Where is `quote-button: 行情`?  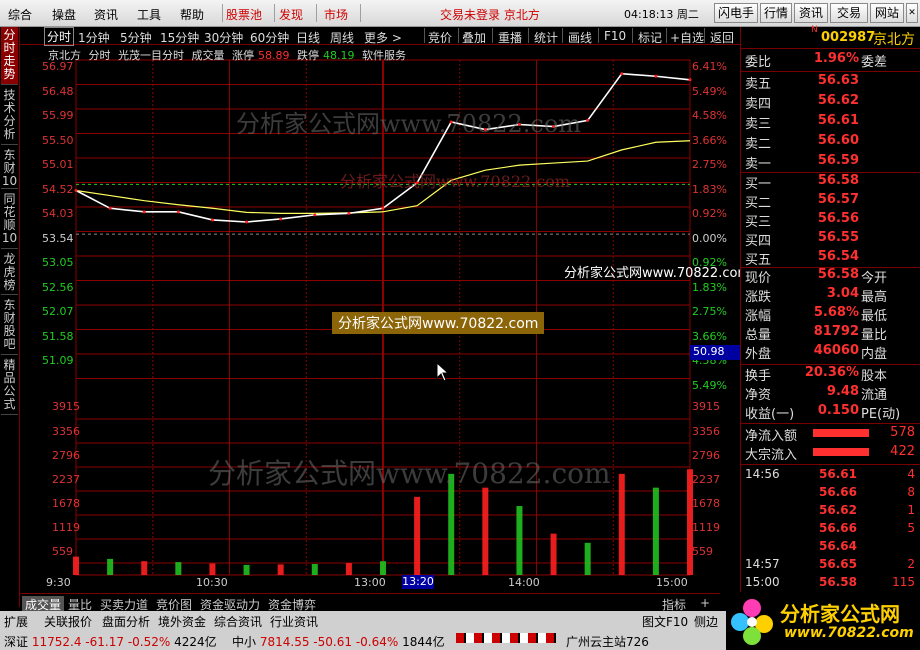 quote-button: 行情 is located at coordinates (776, 13).